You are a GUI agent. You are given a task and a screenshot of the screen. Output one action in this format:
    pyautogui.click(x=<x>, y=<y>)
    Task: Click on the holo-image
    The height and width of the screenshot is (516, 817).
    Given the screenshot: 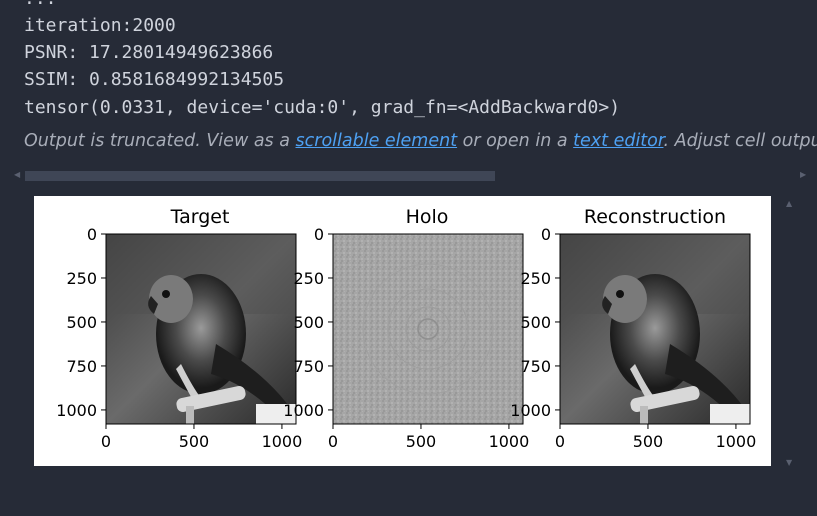 What is the action you would take?
    pyautogui.click(x=428, y=329)
    